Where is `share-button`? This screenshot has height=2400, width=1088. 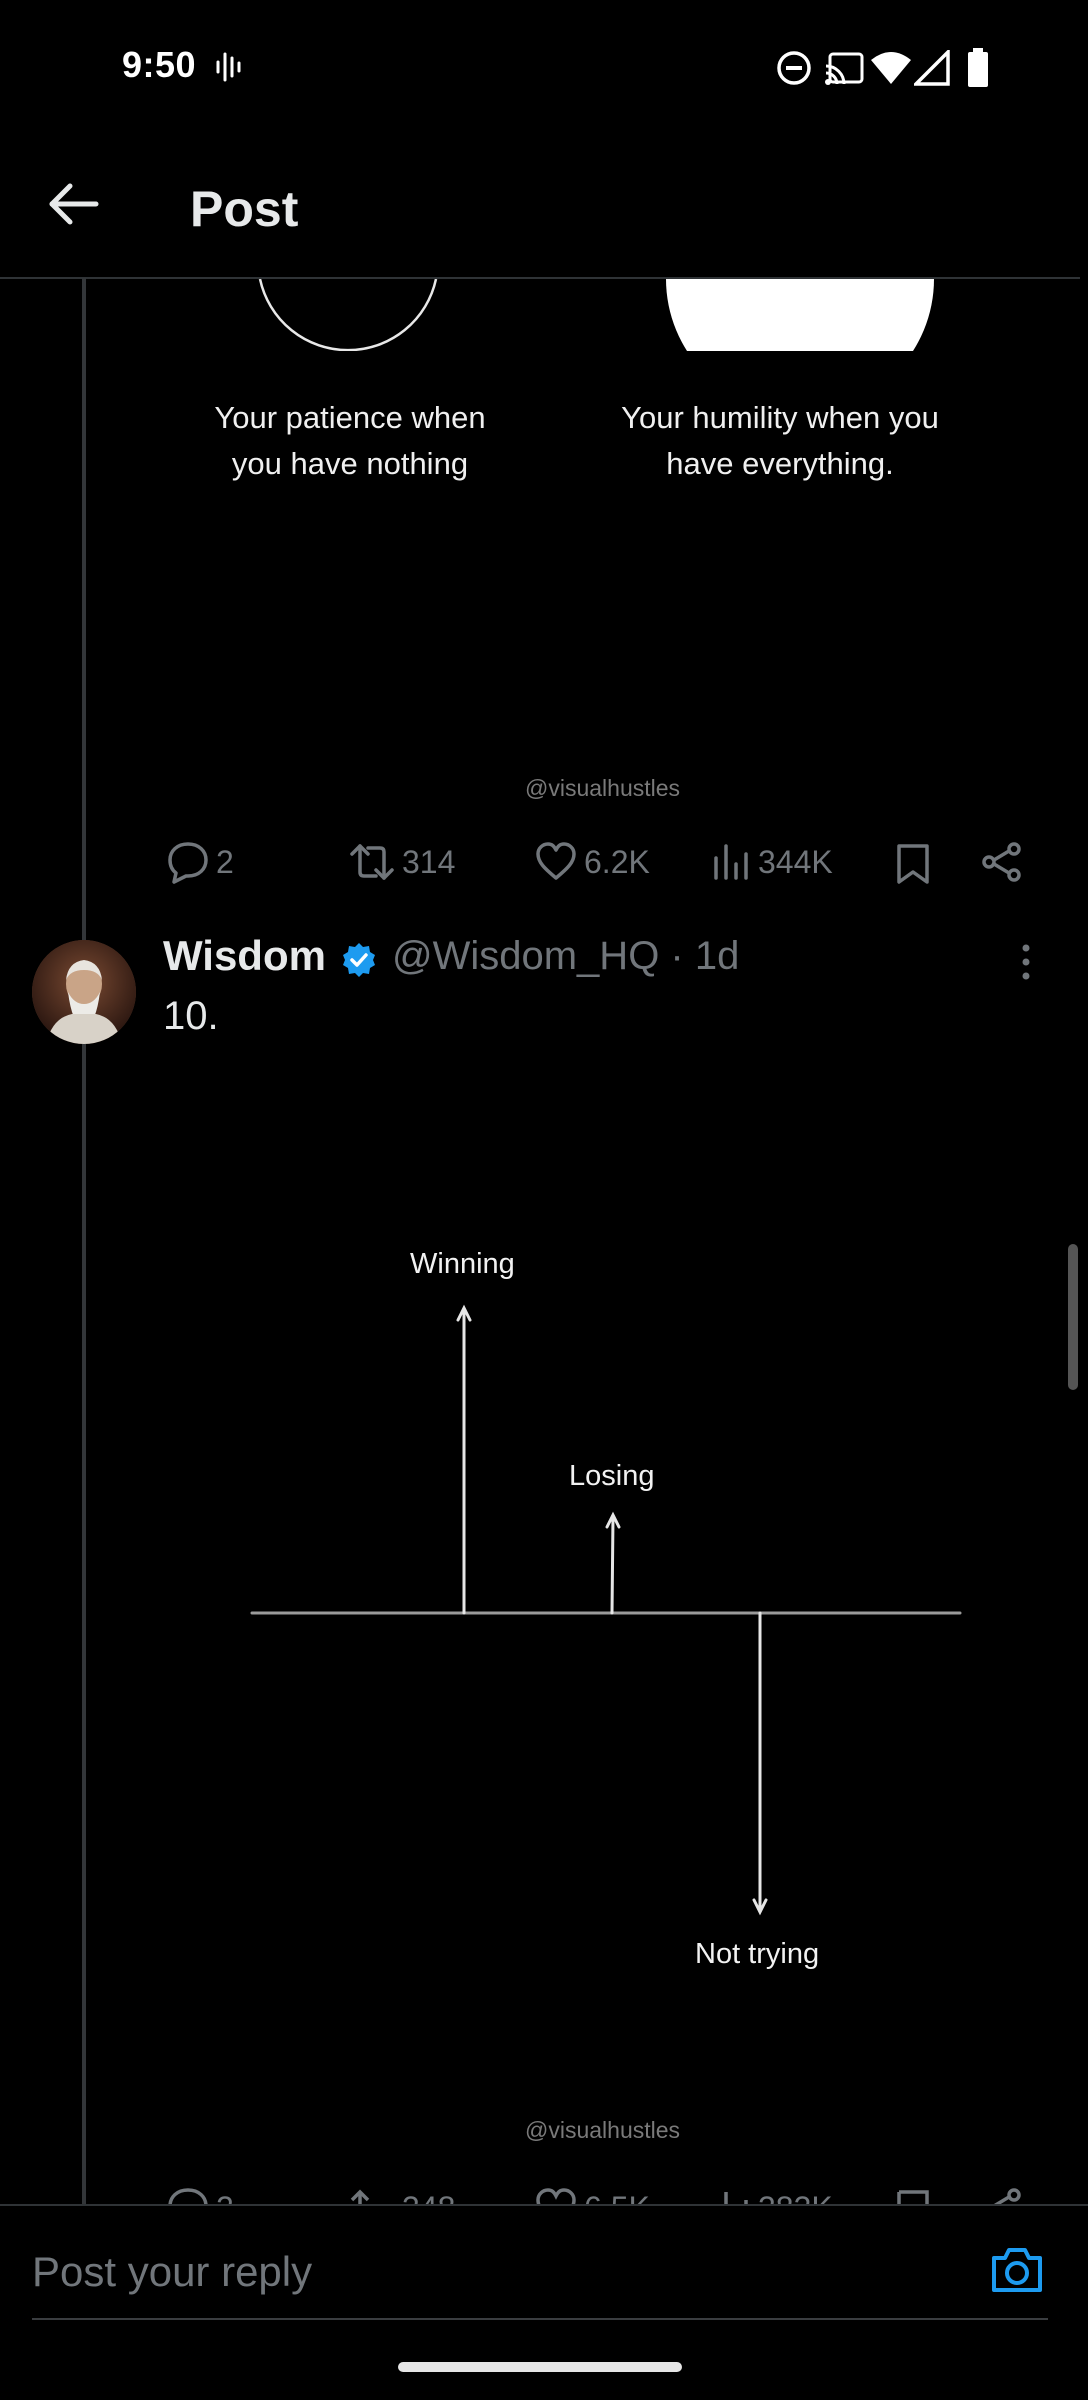
share-button is located at coordinates (1002, 862).